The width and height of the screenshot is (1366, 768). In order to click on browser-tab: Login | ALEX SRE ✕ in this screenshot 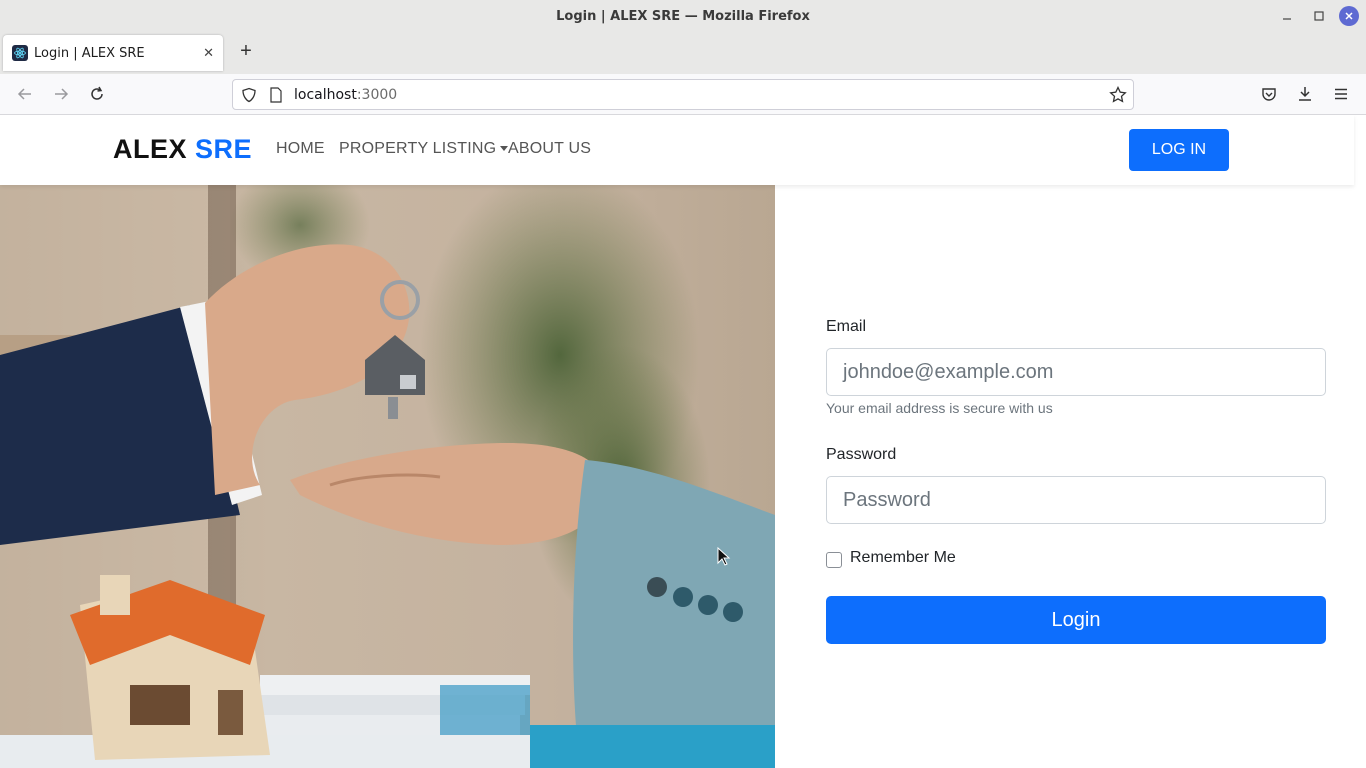, I will do `click(113, 53)`.